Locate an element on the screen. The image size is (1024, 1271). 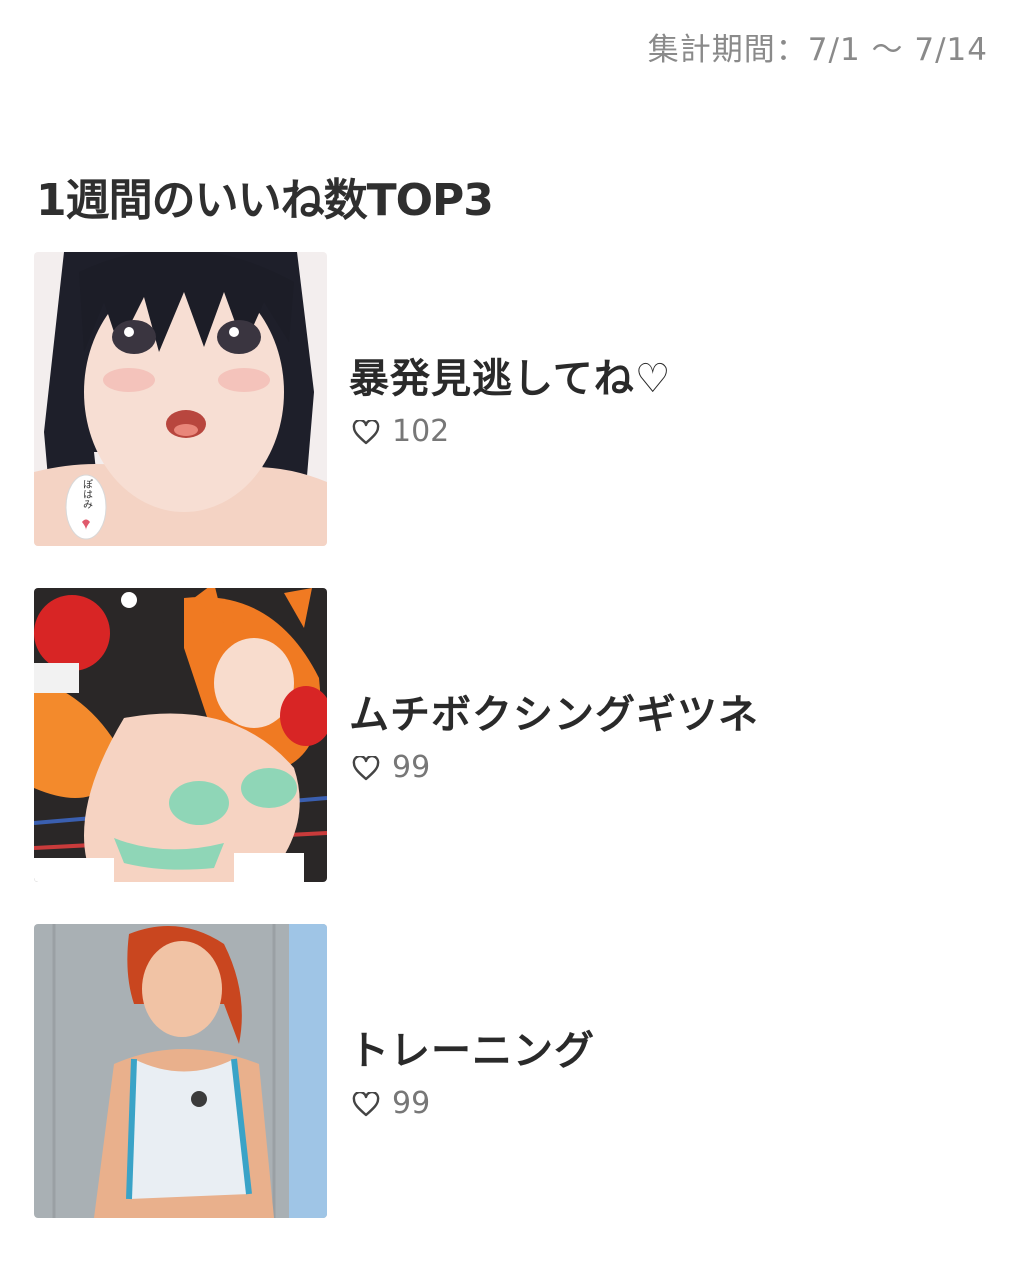
likes-count-row: 102 is located at coordinates (400, 431).